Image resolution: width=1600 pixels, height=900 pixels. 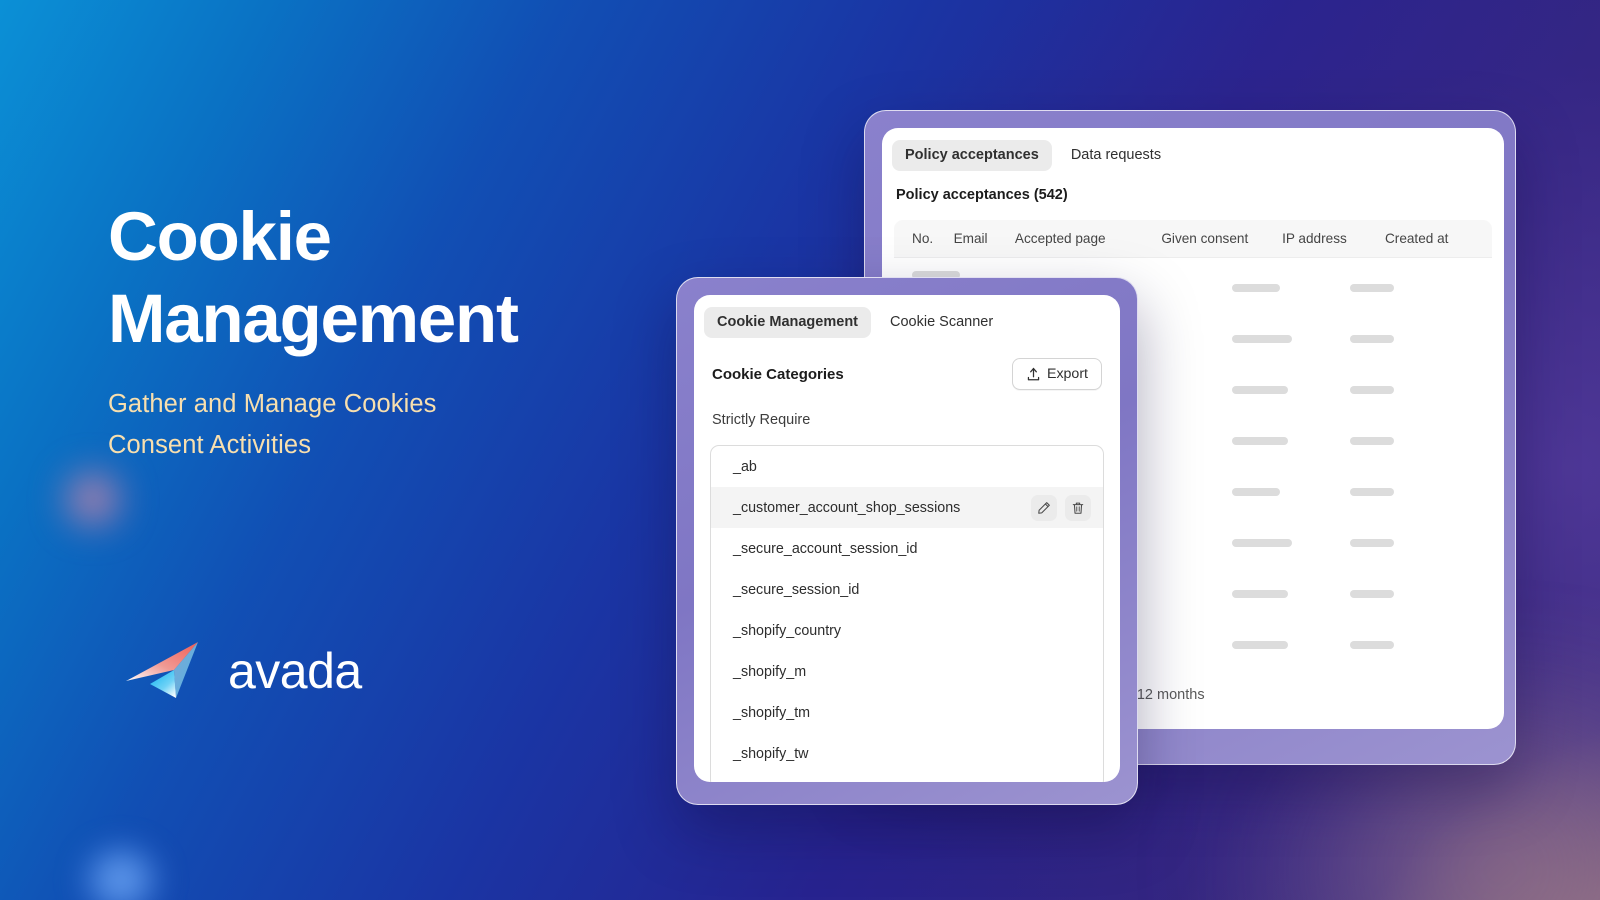 I want to click on list-item: _customer_account_shop_sessions, so click(x=907, y=508).